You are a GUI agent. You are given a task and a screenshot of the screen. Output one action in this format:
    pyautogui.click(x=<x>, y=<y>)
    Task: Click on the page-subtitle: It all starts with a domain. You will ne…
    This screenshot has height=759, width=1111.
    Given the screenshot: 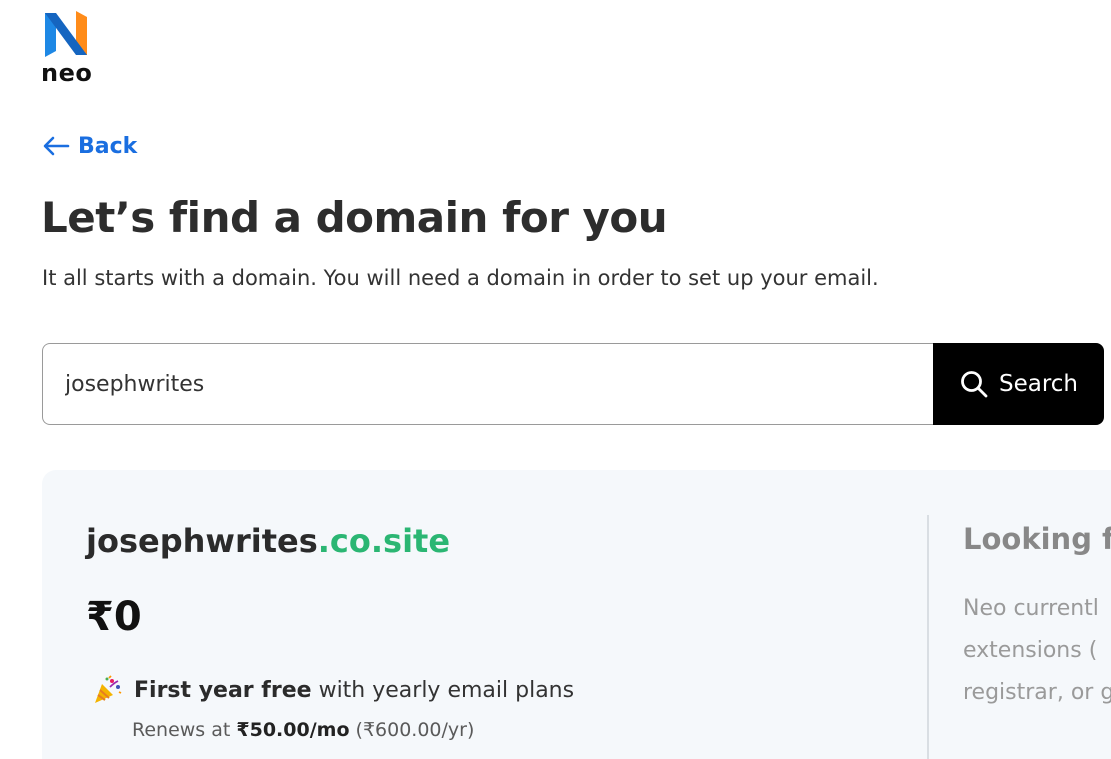 What is the action you would take?
    pyautogui.click(x=460, y=278)
    